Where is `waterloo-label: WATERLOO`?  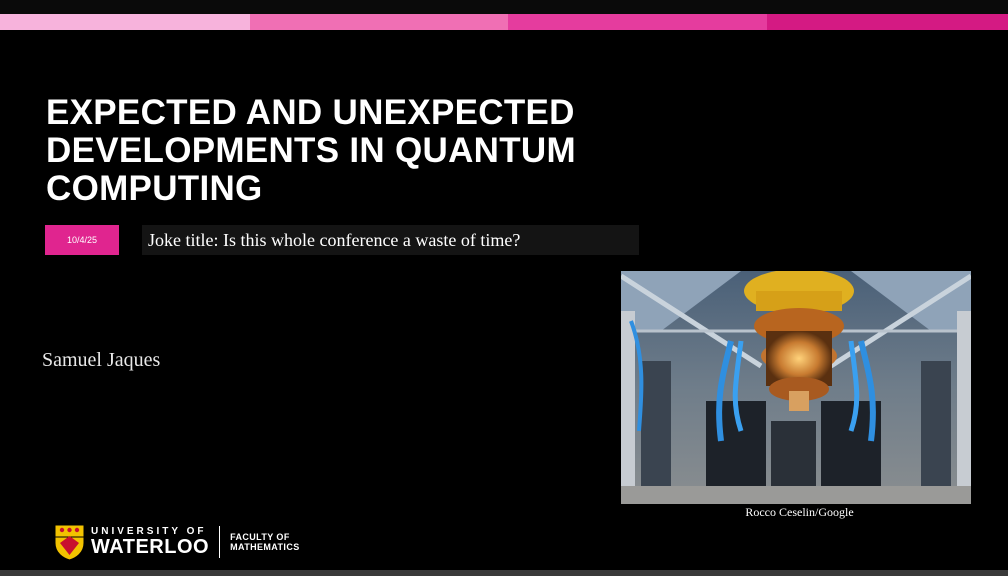
waterloo-label: WATERLOO is located at coordinates (150, 547).